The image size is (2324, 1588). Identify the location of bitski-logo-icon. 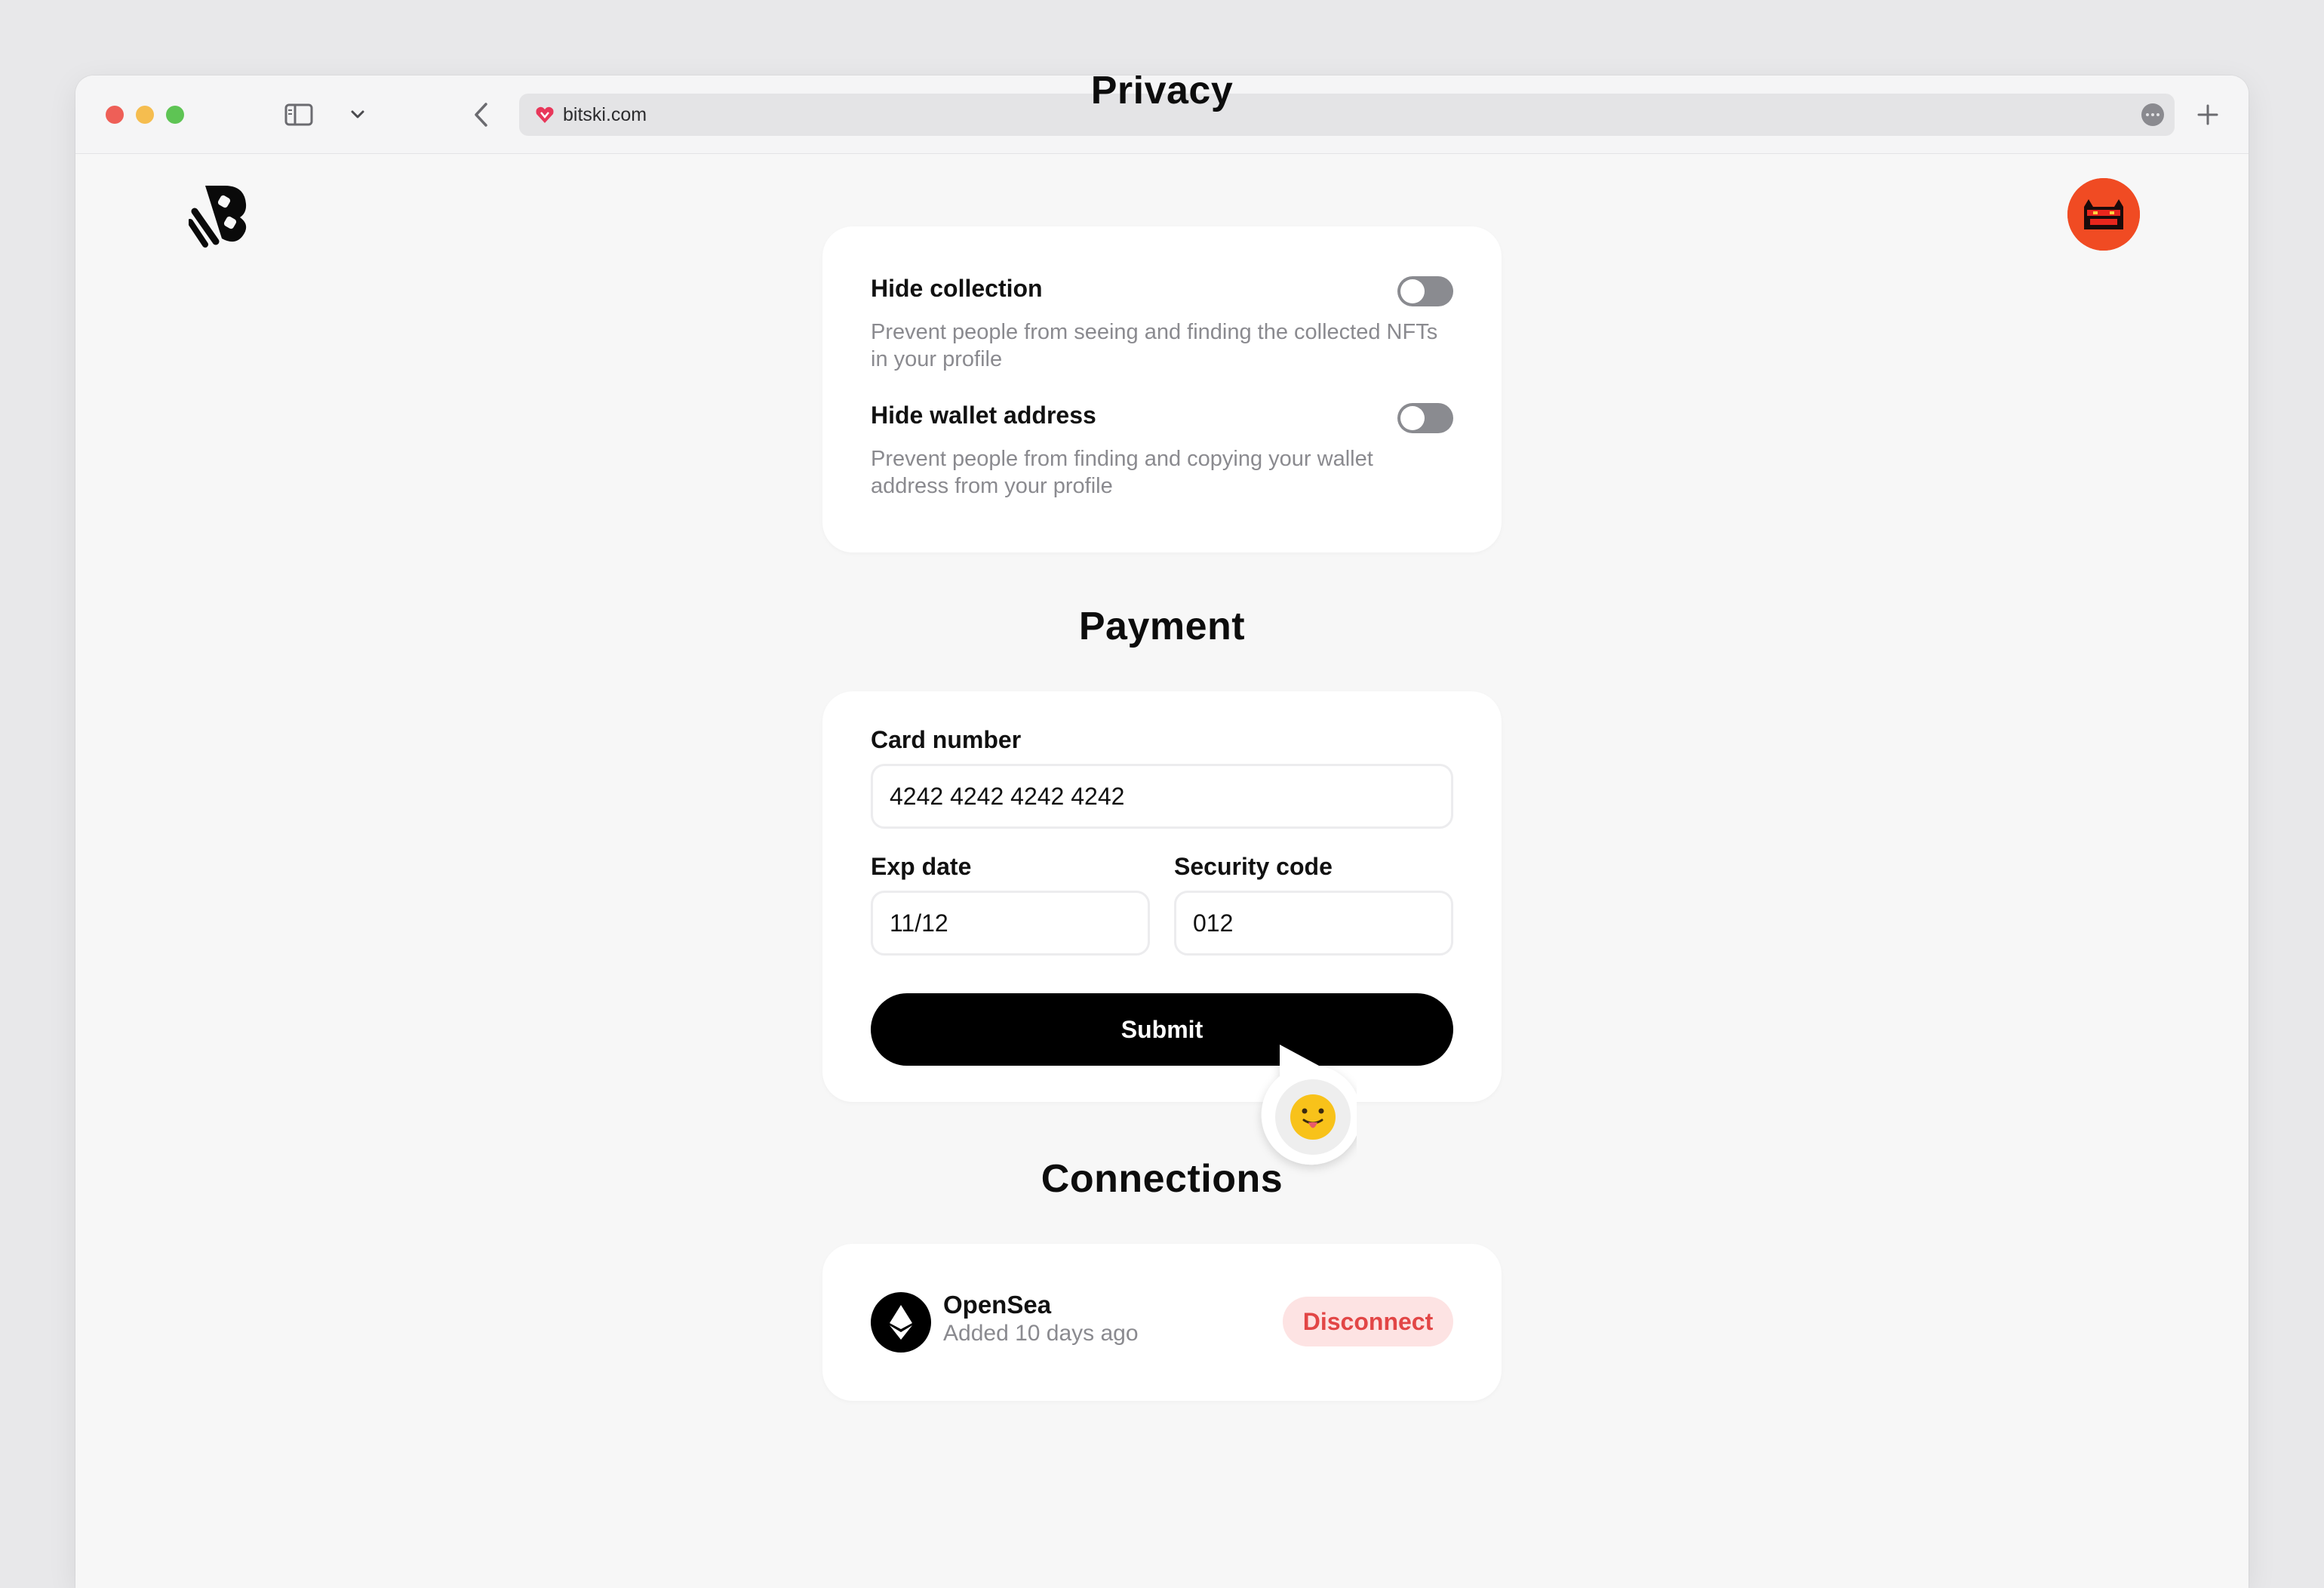
(219, 214).